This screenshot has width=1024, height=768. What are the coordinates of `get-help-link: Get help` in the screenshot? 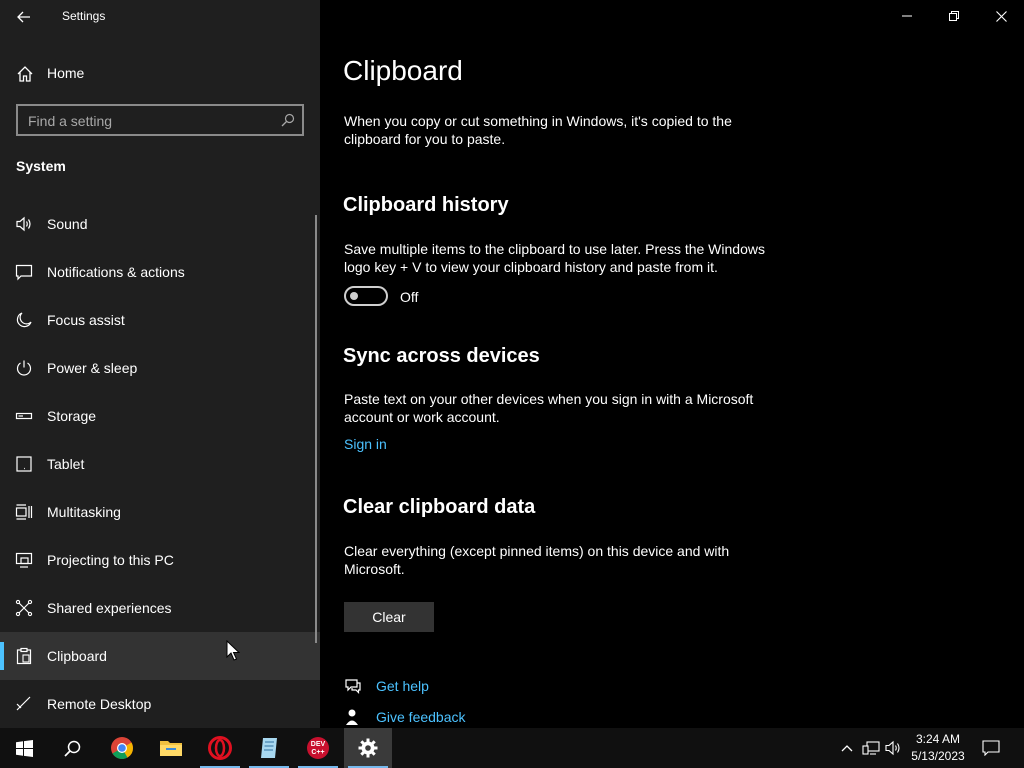 It's located at (402, 686).